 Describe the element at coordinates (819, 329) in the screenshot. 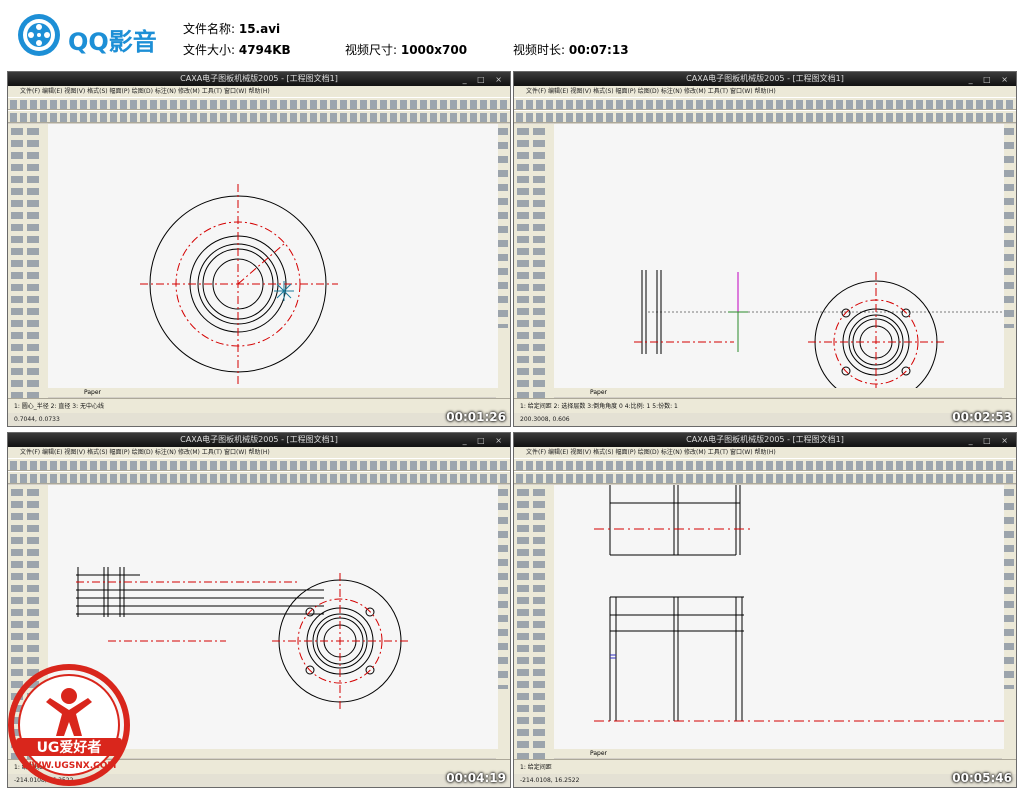

I see `flange-with-bolt-holes-drawing` at that location.